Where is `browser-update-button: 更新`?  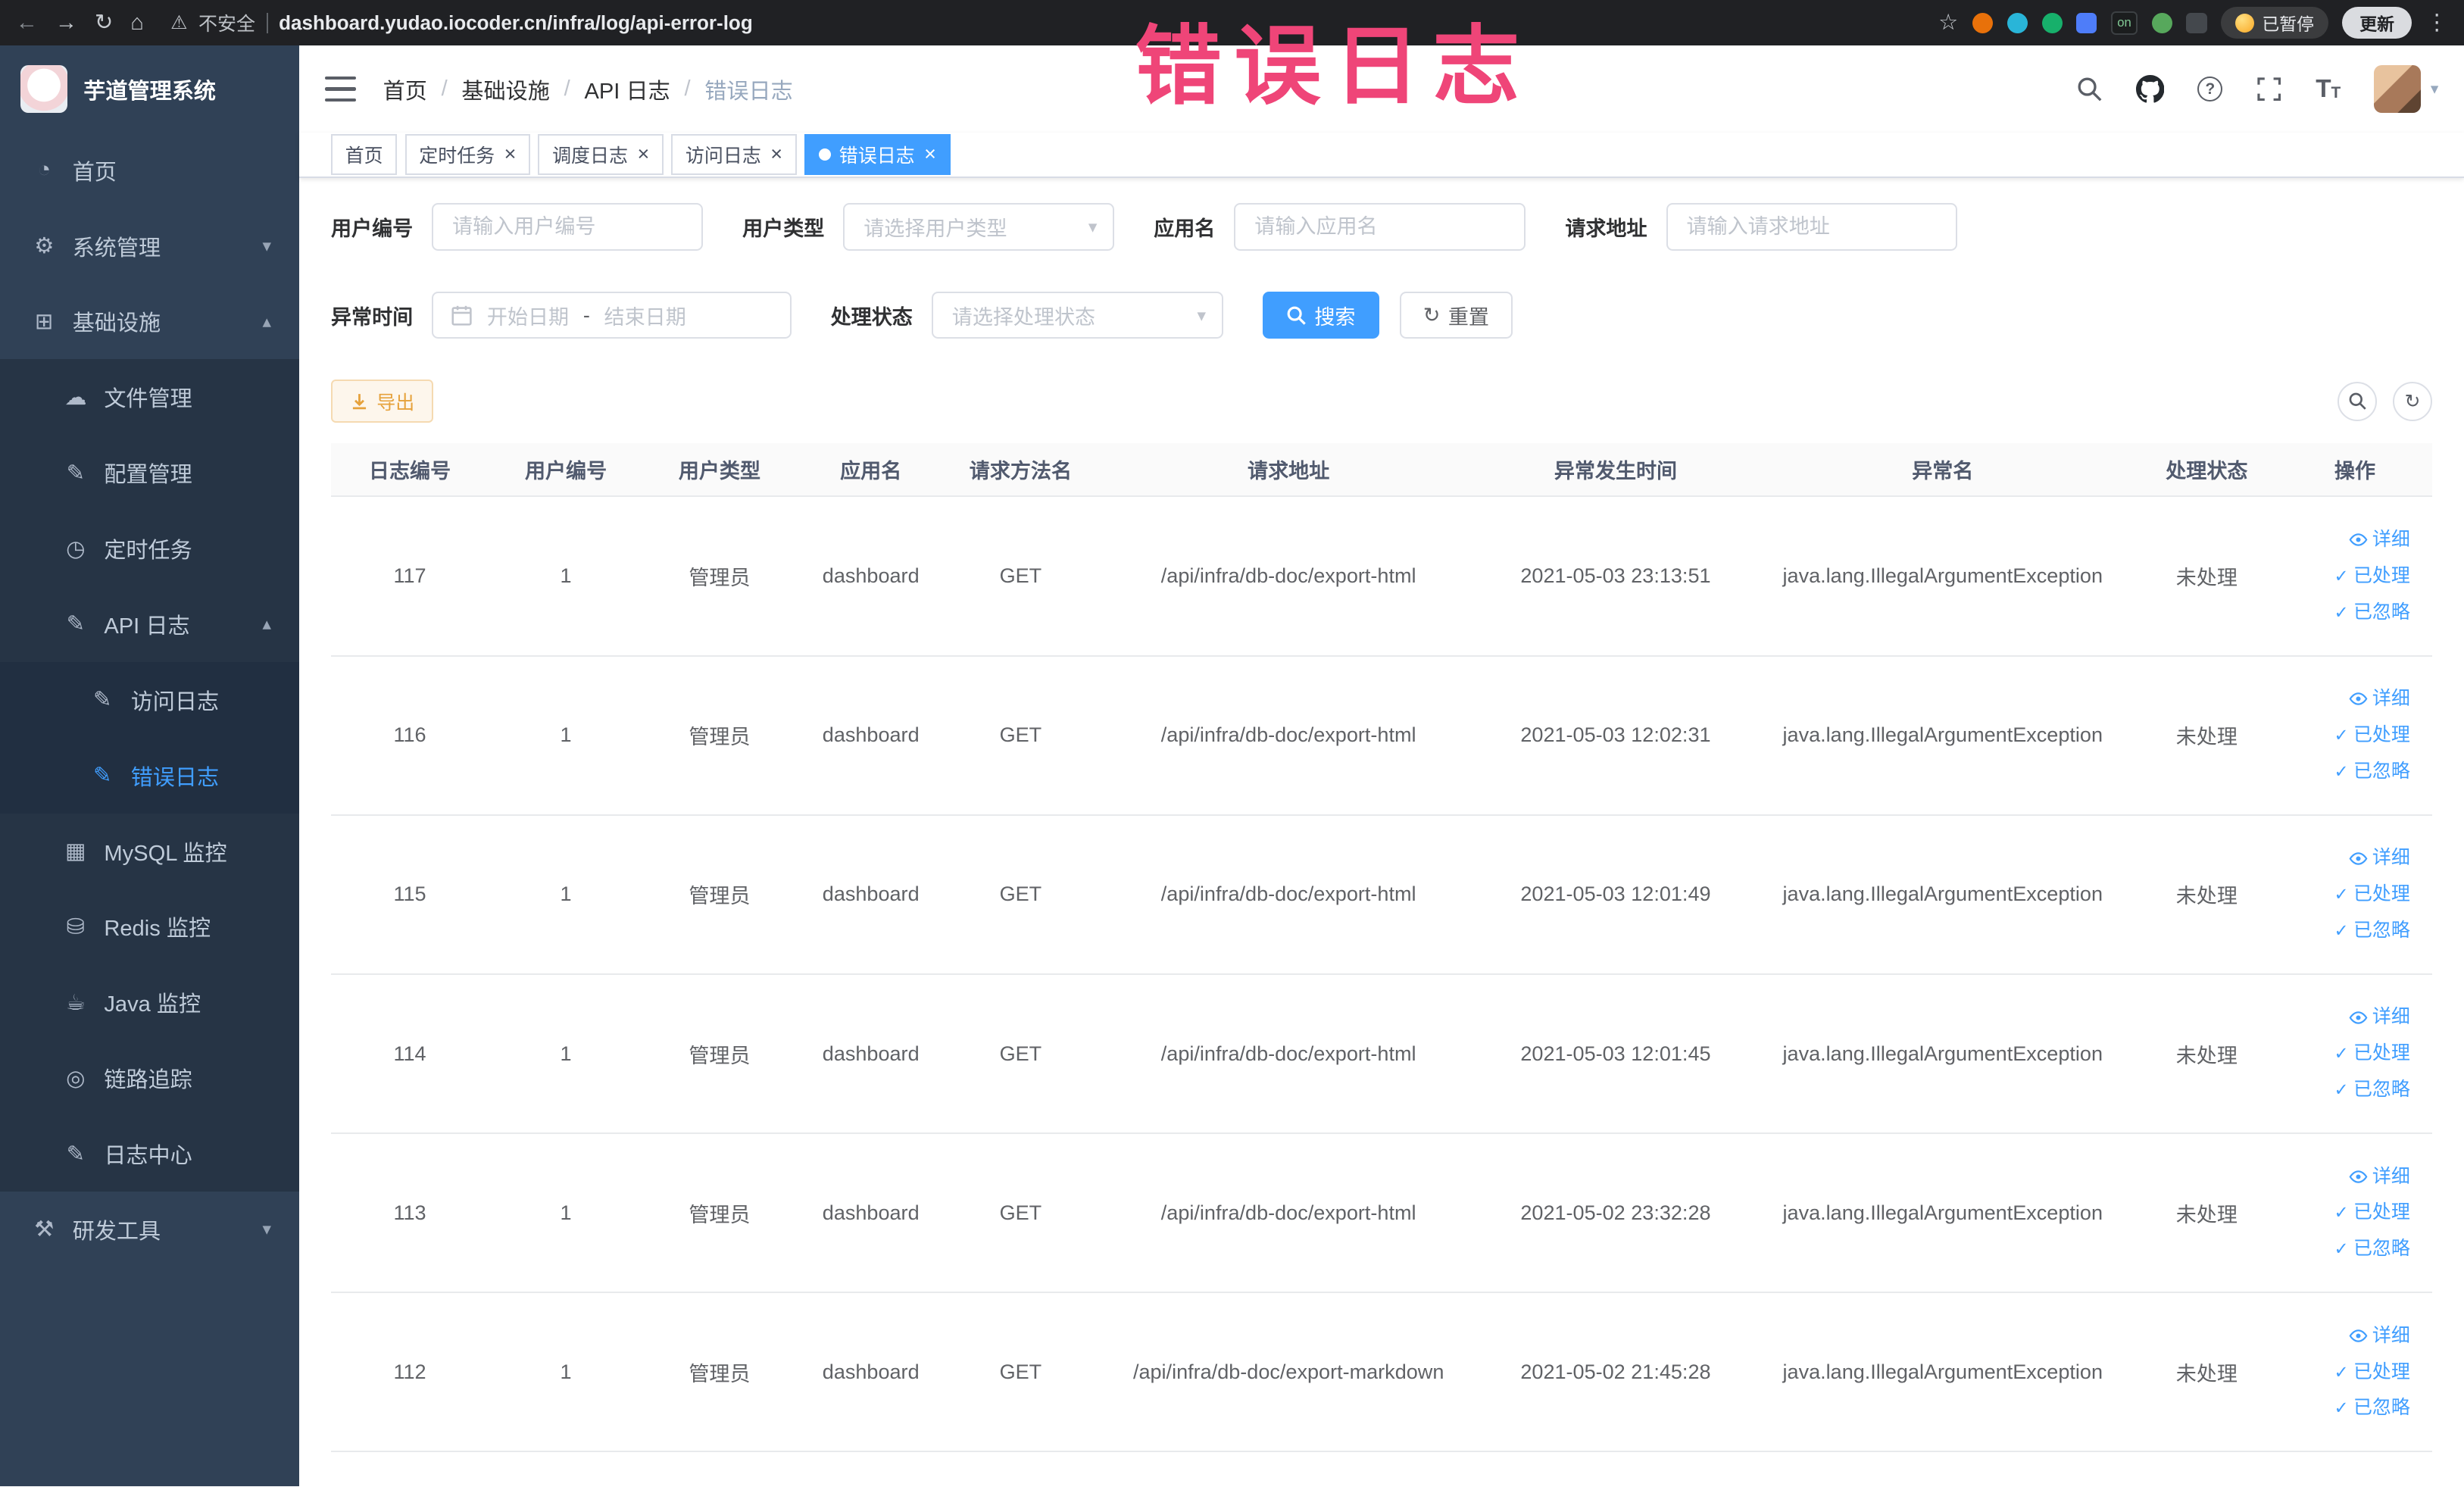
browser-update-button: 更新 is located at coordinates (2377, 23).